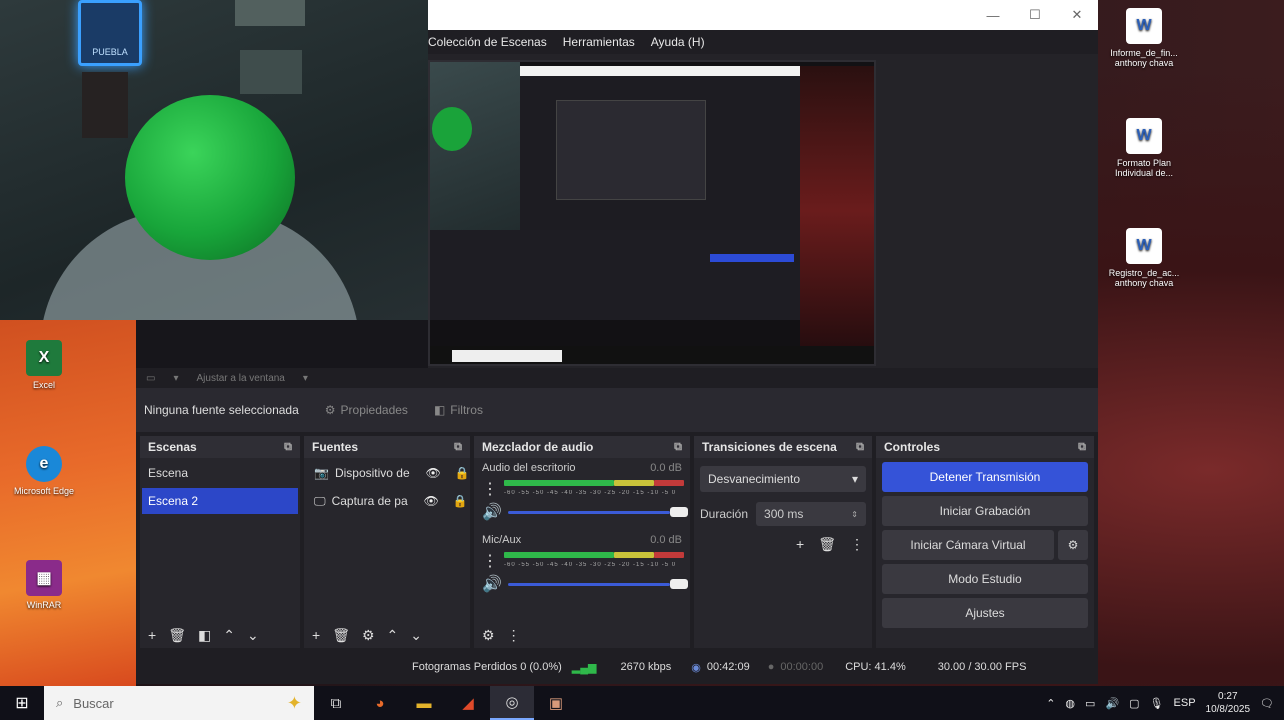  I want to click on sources-toolbar: + 🗑 ⚙ ⌃ ⌄, so click(387, 635).